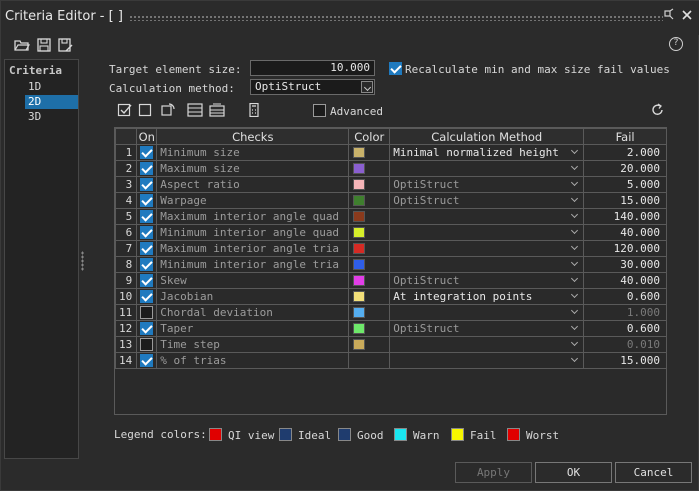 The image size is (699, 491). Describe the element at coordinates (254, 110) in the screenshot. I see `calculator-icon` at that location.